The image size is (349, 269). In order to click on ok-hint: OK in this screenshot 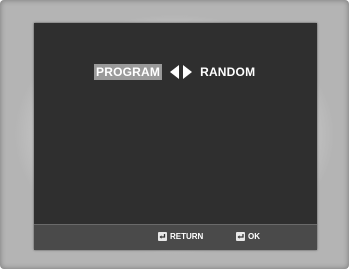, I will do `click(248, 236)`.